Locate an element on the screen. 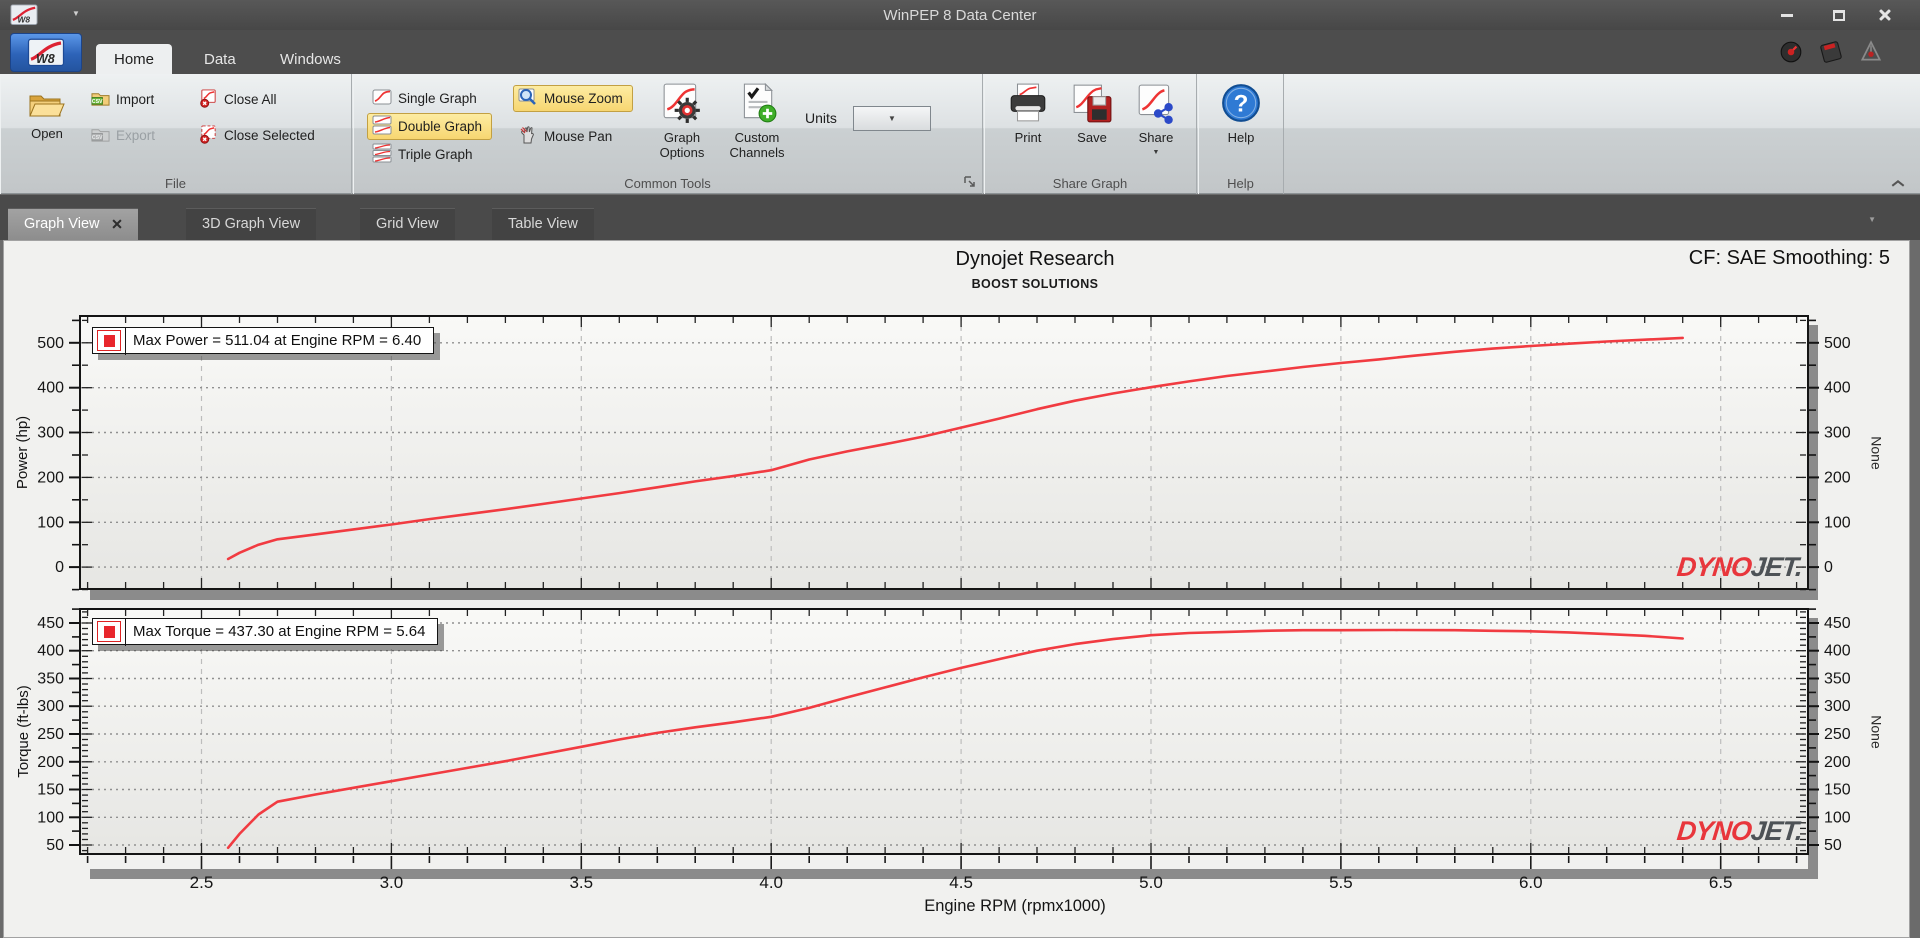  svg-text: 0 is located at coordinates (59, 567).